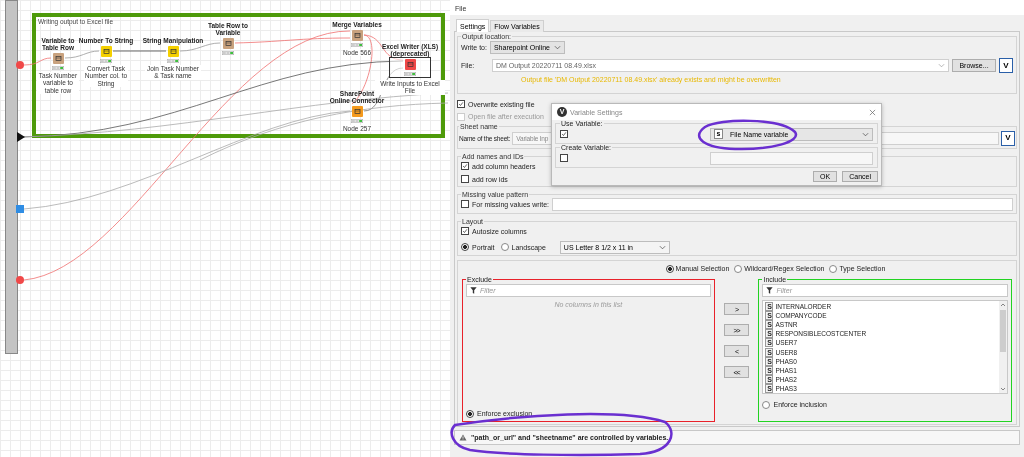 This screenshot has height=457, width=1024. What do you see at coordinates (782, 204) in the screenshot?
I see `missing-value-field` at bounding box center [782, 204].